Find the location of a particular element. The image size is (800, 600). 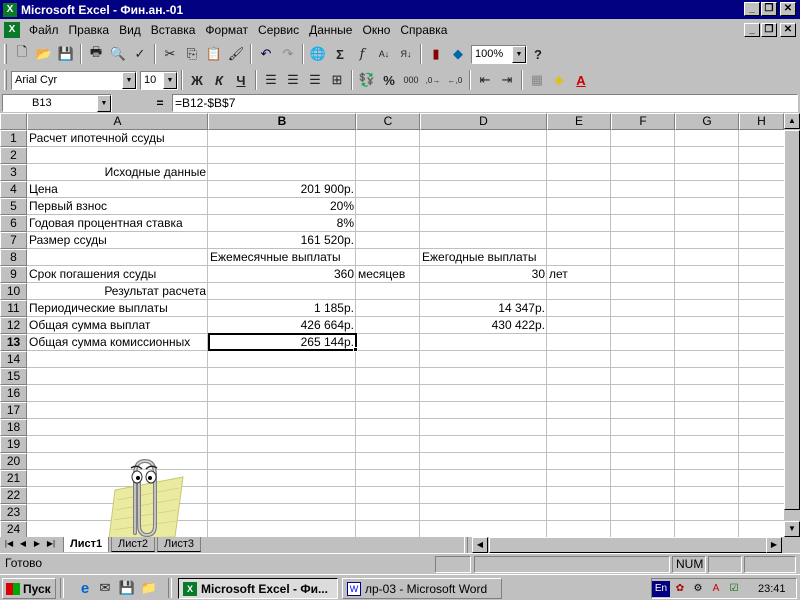

cell-b12: 426 664р. is located at coordinates (282, 325).